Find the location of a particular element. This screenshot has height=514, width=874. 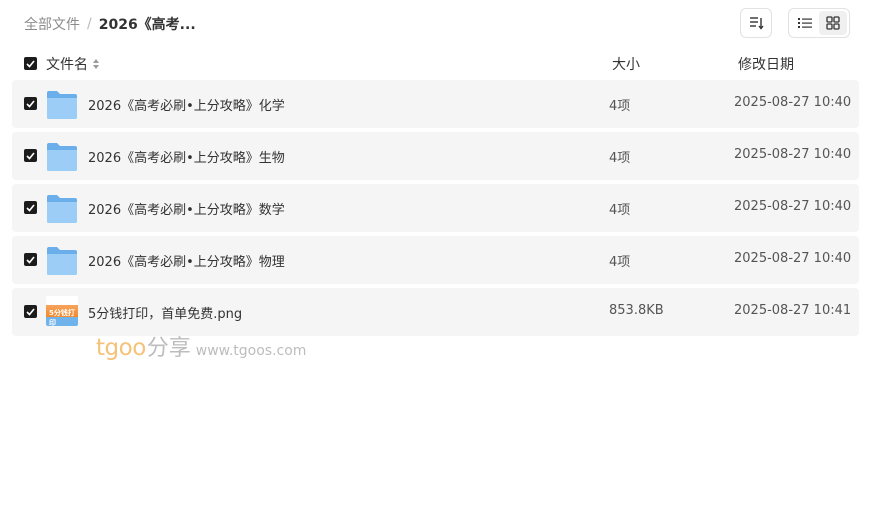

view-toggle is located at coordinates (819, 23).